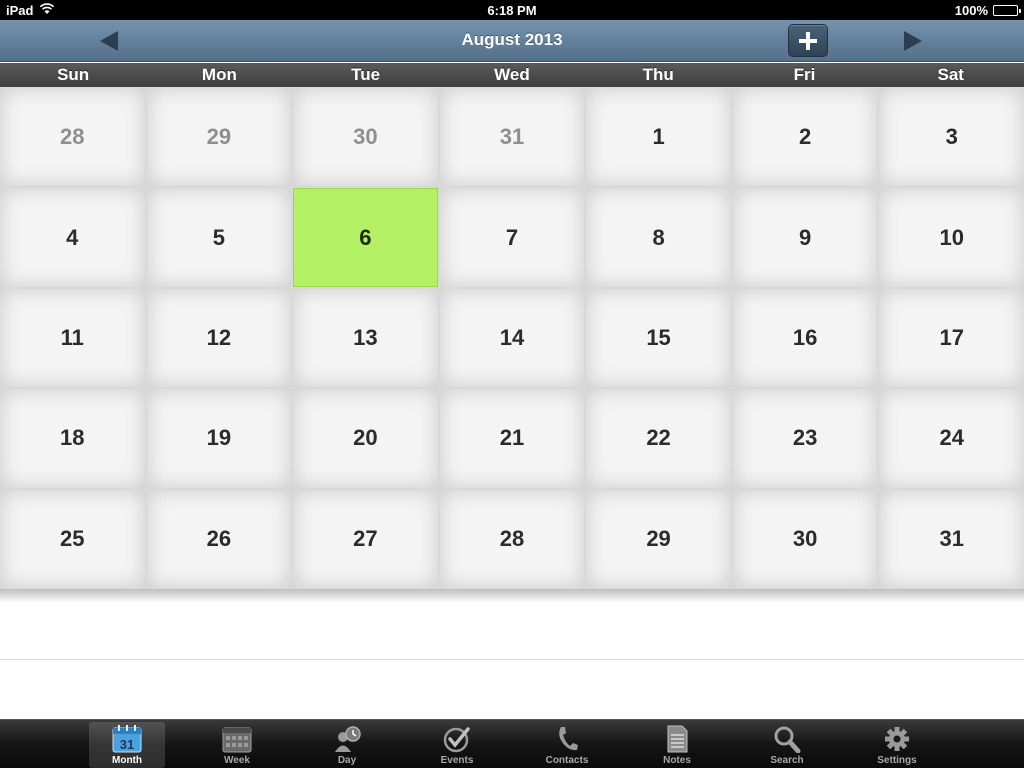 The width and height of the screenshot is (1024, 768). I want to click on weekday-header: Sun Mon Tue Wed Thu Fri Sat, so click(512, 75).